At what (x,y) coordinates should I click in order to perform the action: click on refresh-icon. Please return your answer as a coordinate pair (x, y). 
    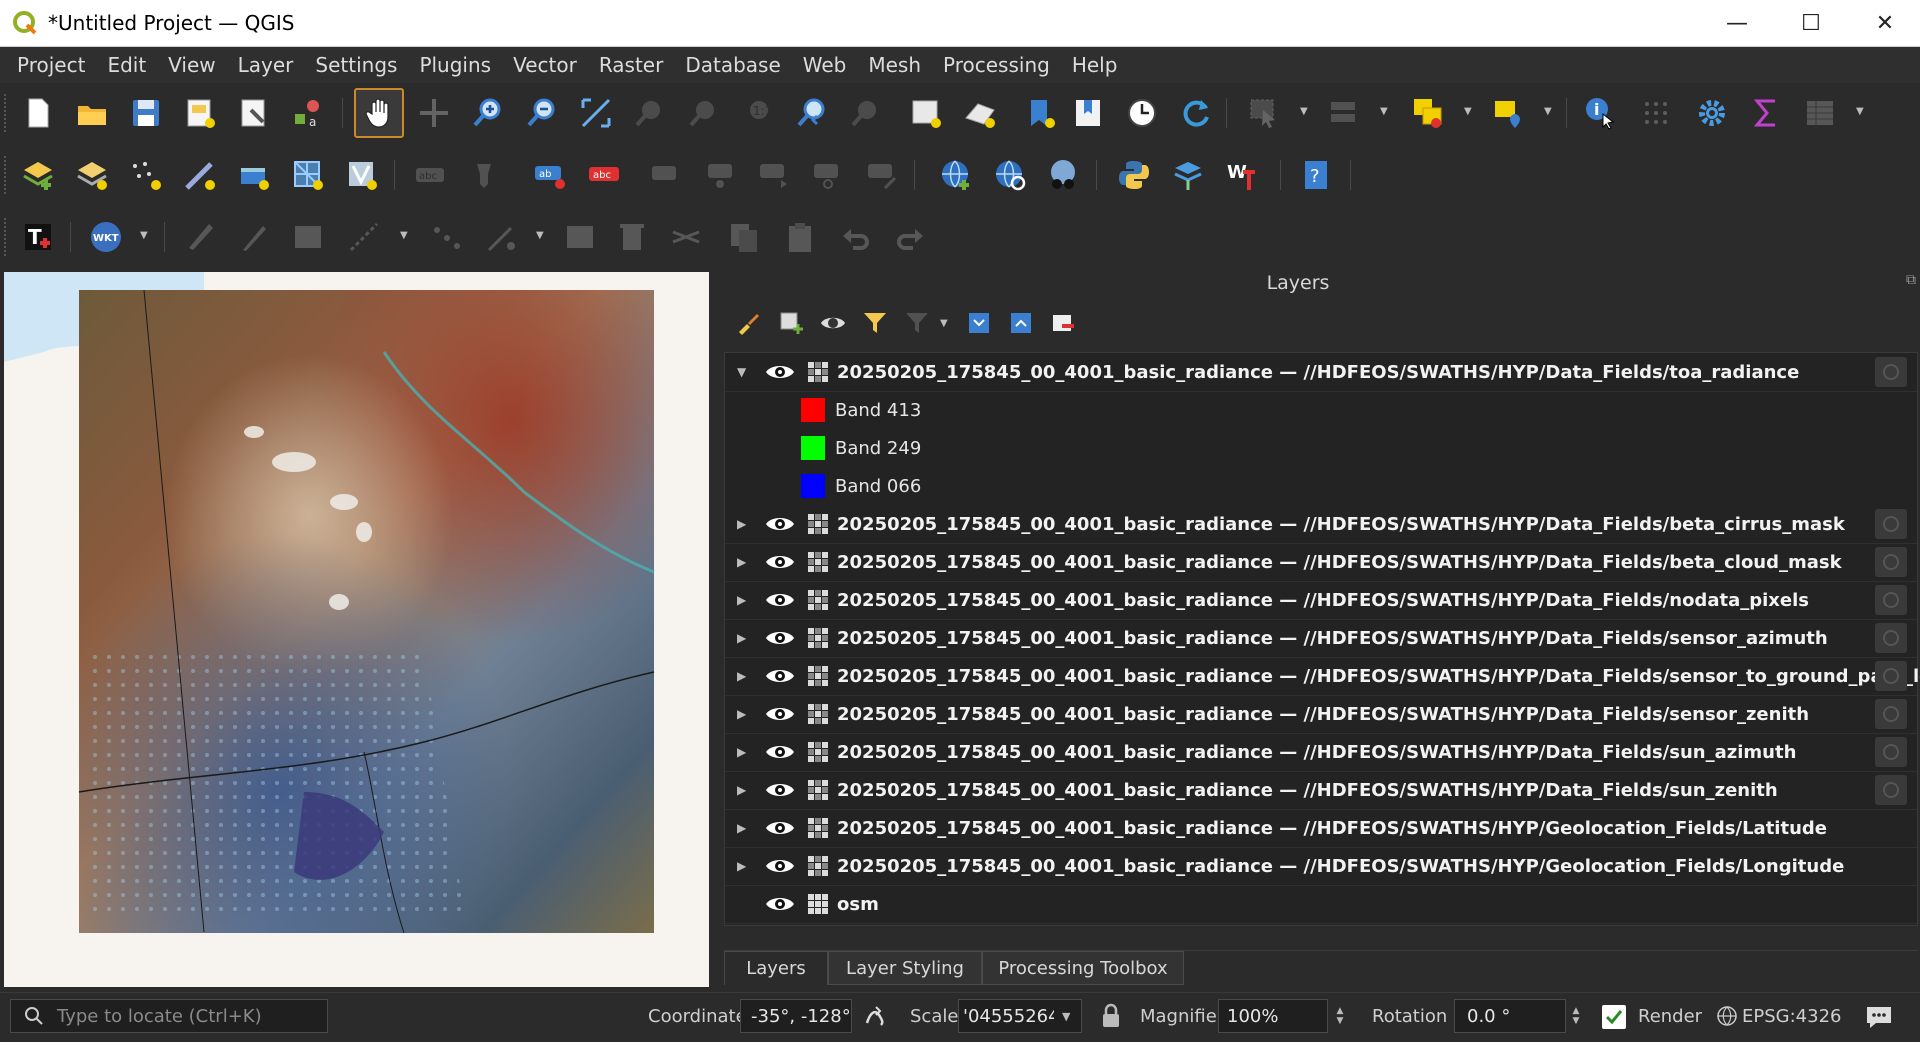
    Looking at the image, I should click on (1196, 113).